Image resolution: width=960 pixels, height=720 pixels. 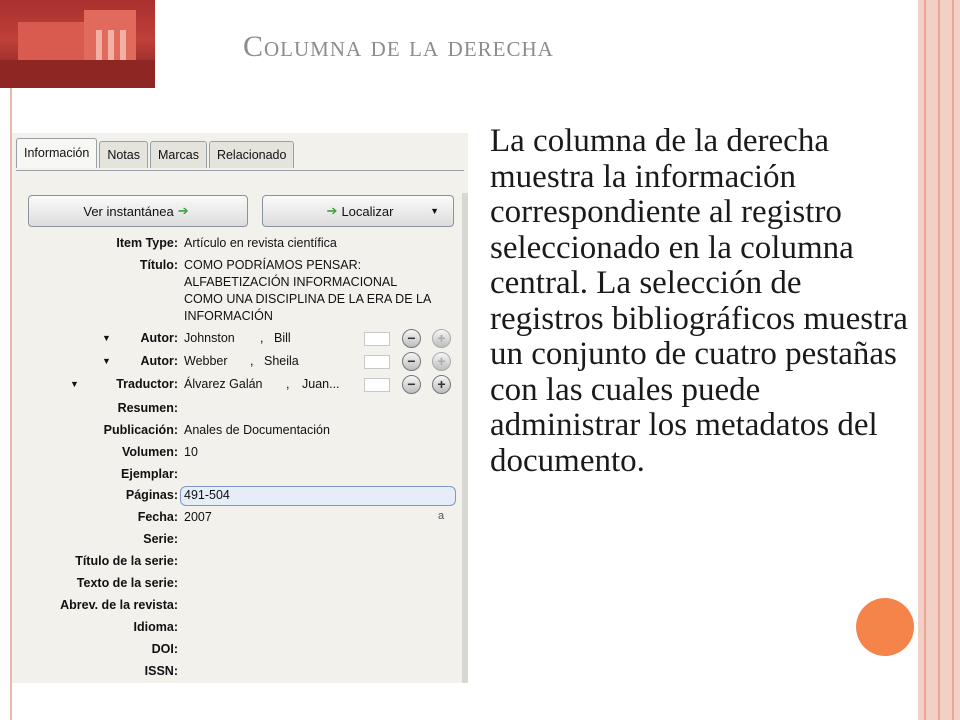 I want to click on locate-label: Localizar, so click(x=367, y=211).